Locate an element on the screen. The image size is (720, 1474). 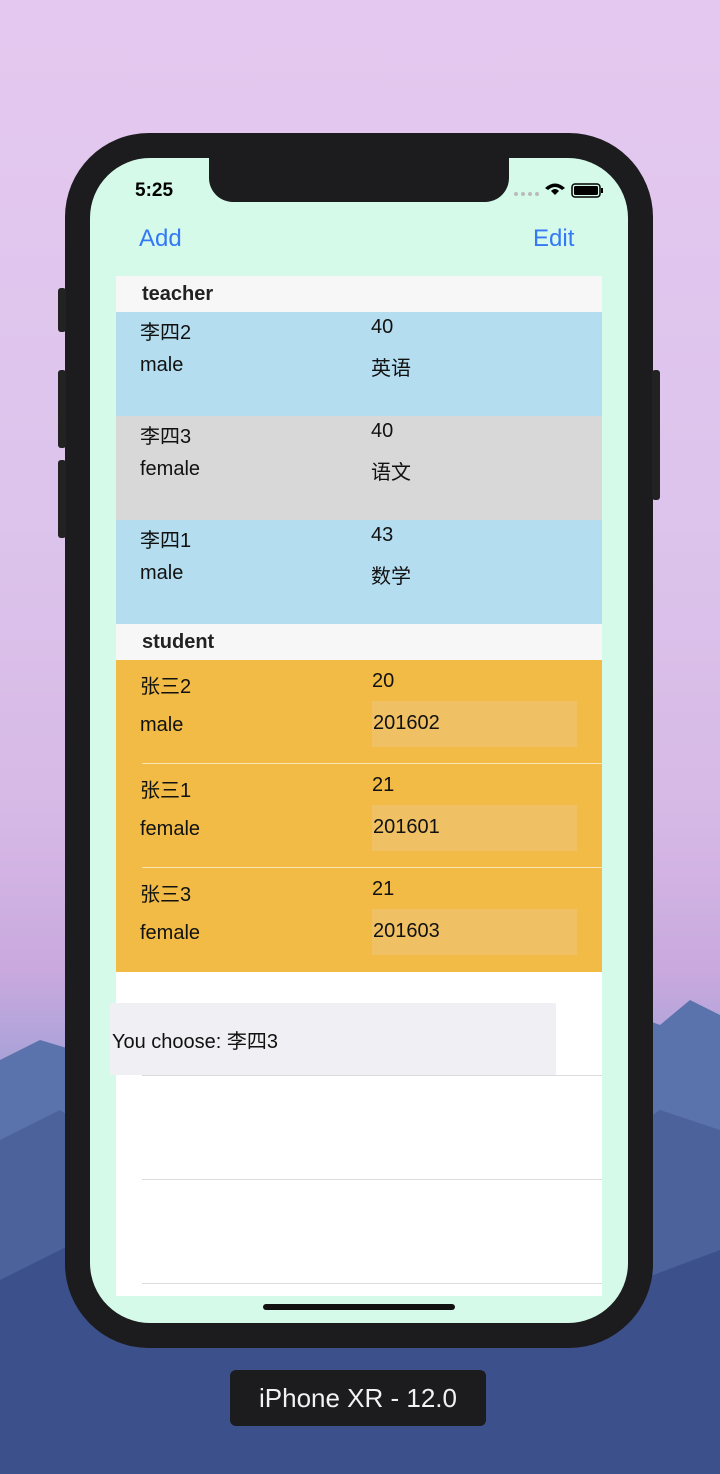
age-label: 20 is located at coordinates (383, 681).